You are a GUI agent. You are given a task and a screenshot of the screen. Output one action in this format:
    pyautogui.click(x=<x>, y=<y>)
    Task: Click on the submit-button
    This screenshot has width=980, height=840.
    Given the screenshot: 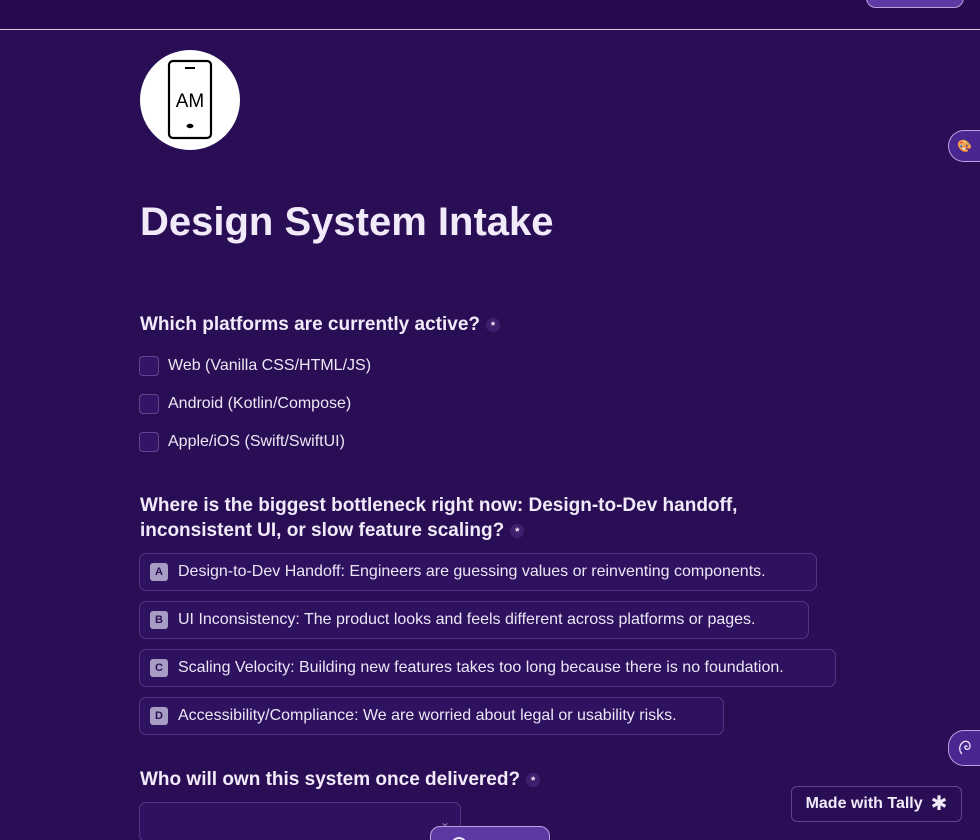 What is the action you would take?
    pyautogui.click(x=490, y=833)
    